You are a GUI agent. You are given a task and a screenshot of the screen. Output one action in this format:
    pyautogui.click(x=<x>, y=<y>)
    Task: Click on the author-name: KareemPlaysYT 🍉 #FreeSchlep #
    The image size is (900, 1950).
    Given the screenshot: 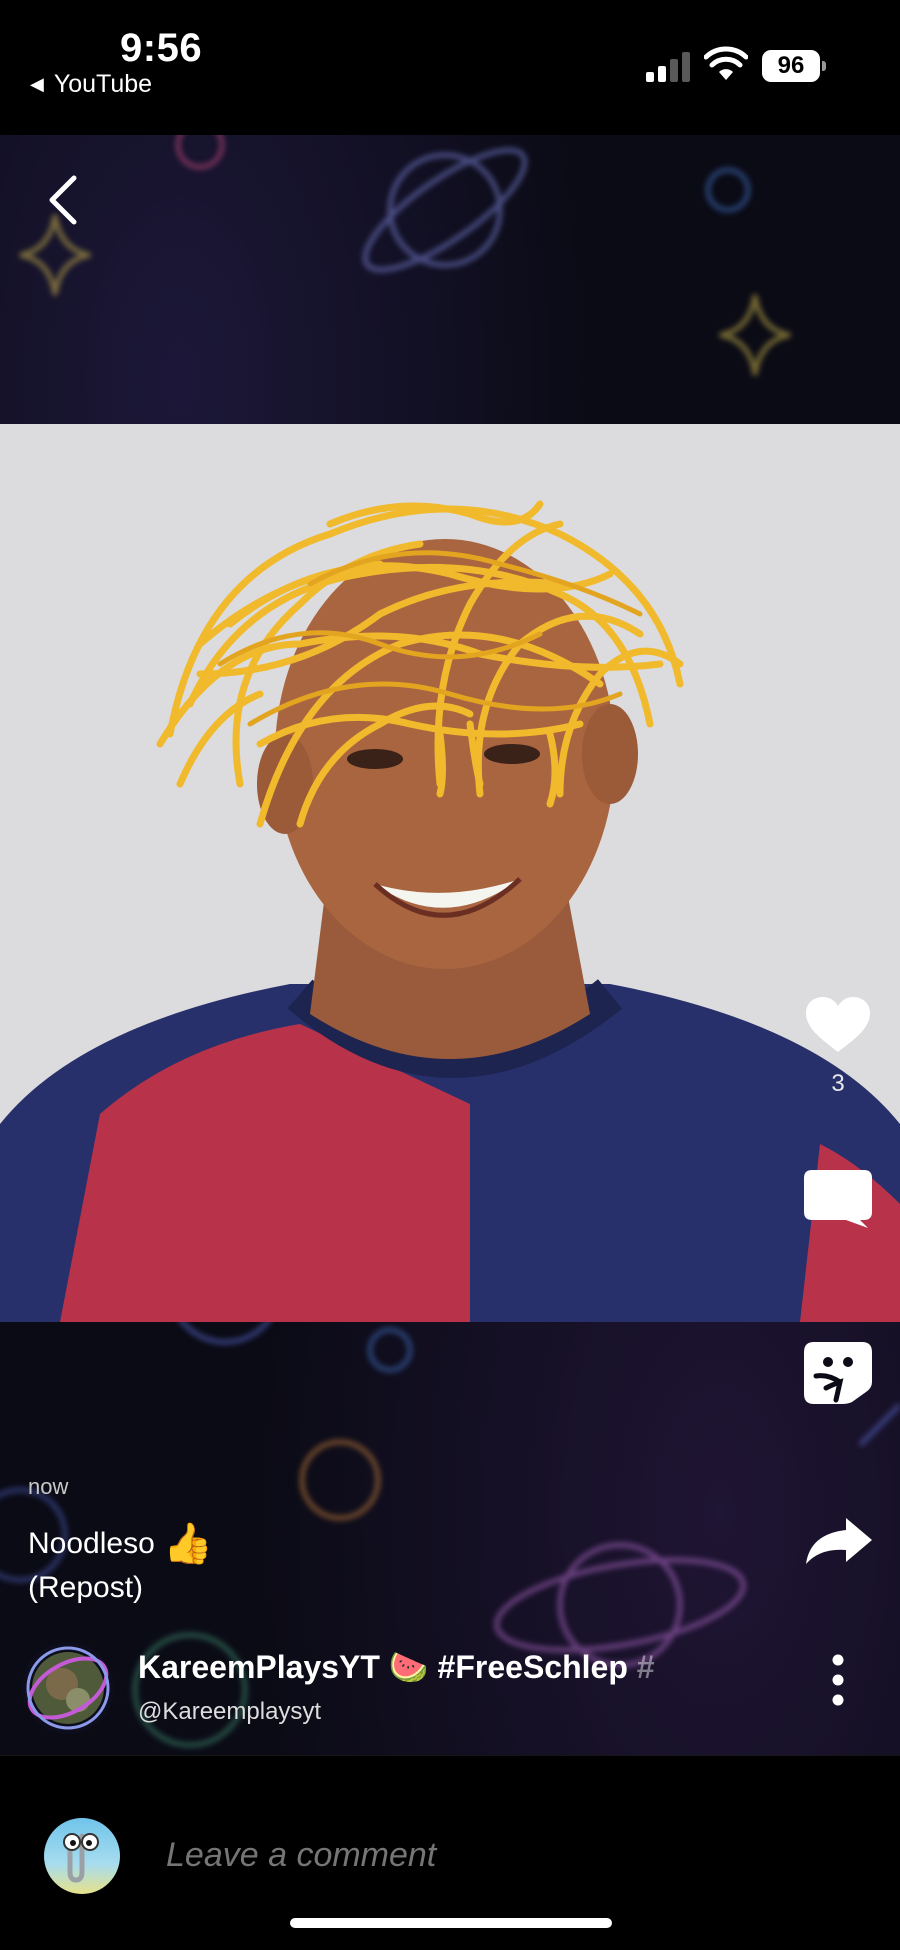 What is the action you would take?
    pyautogui.click(x=408, y=1667)
    